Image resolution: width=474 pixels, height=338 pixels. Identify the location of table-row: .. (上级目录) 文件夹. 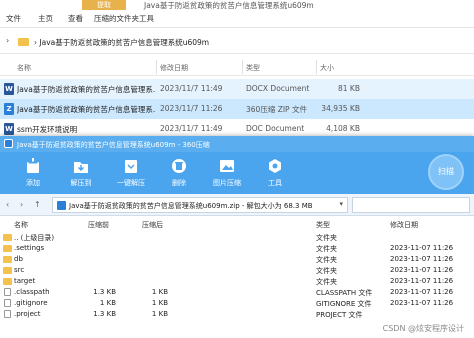
(237, 237).